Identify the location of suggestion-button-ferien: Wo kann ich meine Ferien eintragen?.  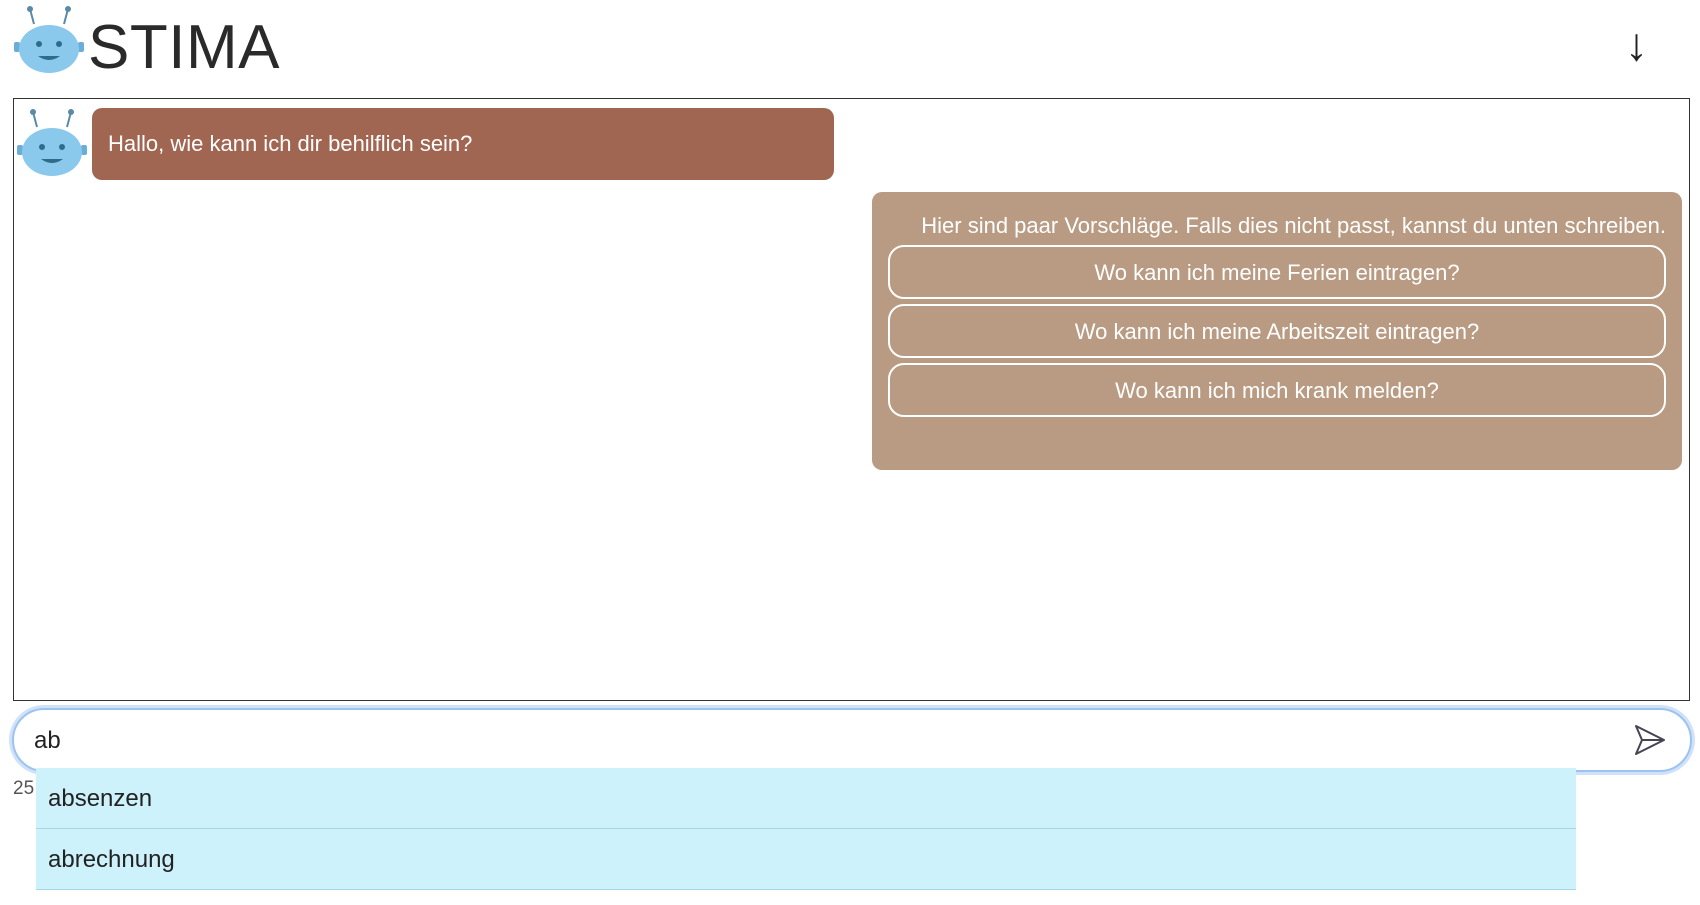
(1277, 272).